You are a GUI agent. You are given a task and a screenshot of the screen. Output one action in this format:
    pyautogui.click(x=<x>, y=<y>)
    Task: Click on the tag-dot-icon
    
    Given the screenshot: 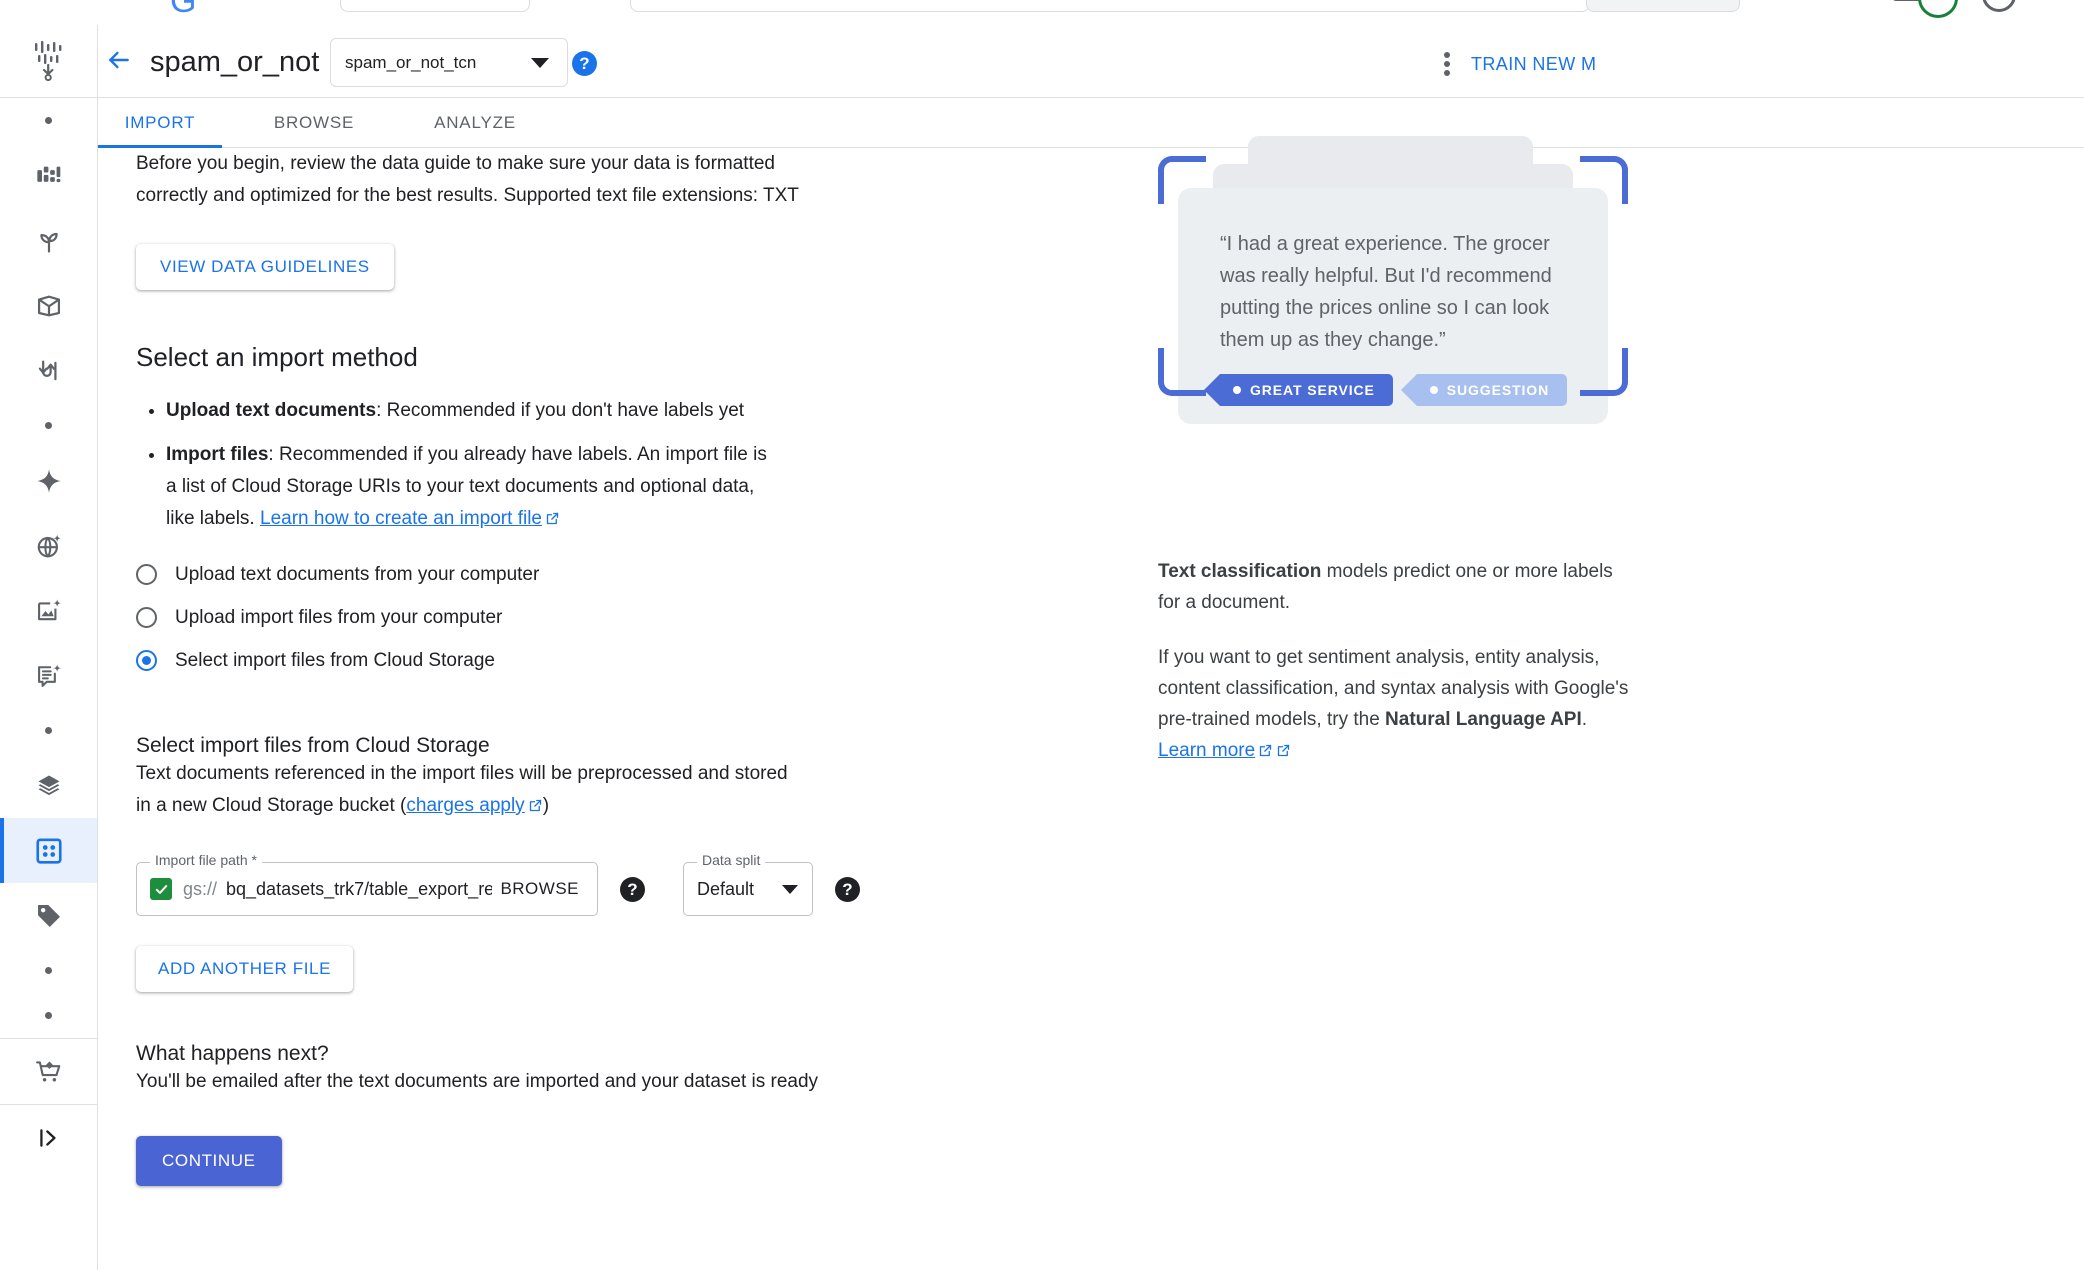 What is the action you would take?
    pyautogui.click(x=1433, y=390)
    